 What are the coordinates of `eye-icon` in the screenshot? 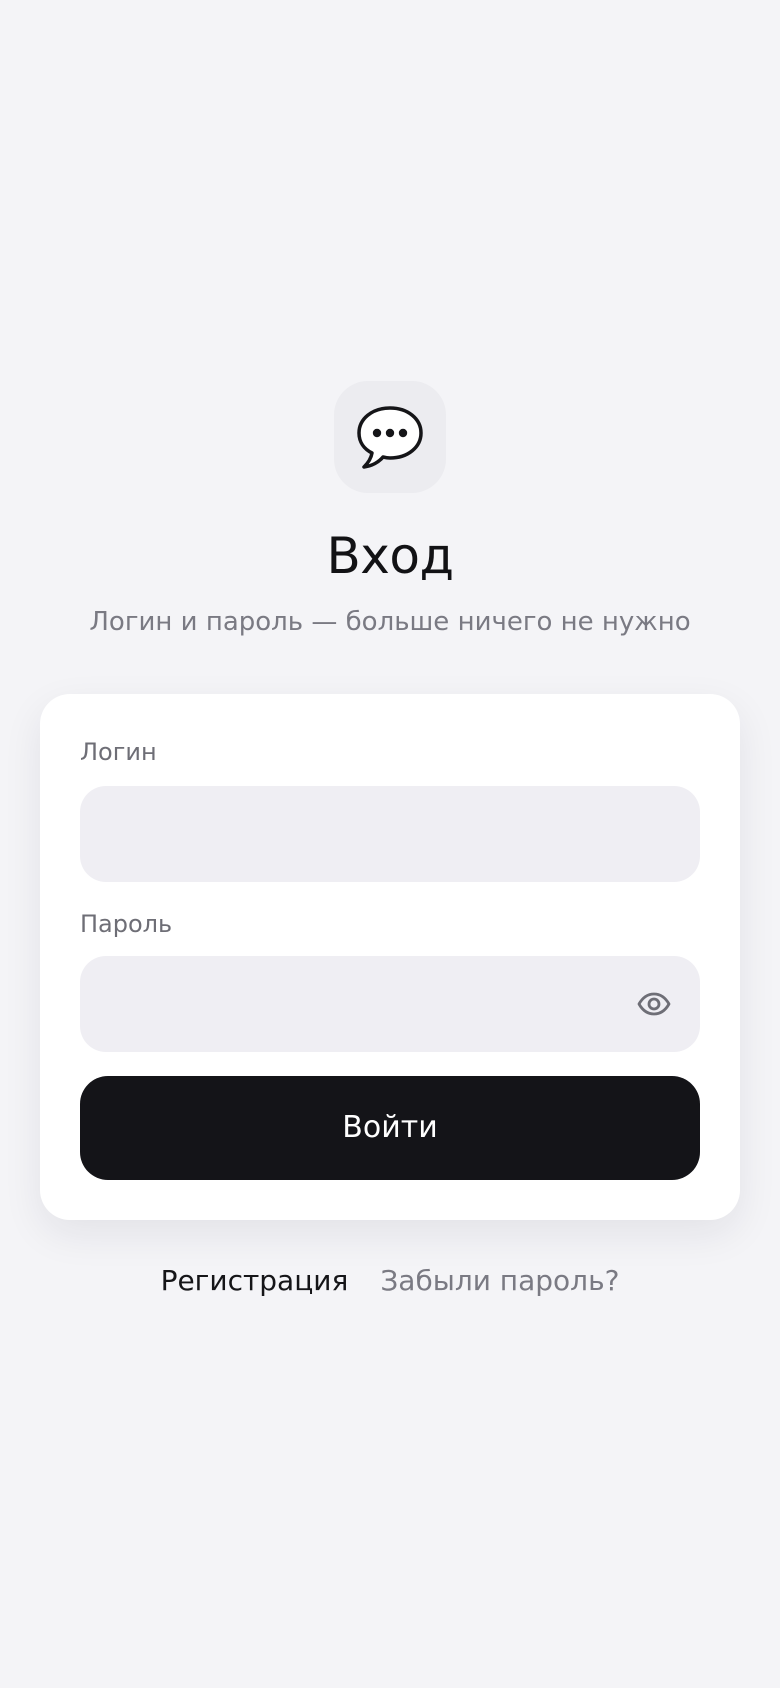 It's located at (654, 1004).